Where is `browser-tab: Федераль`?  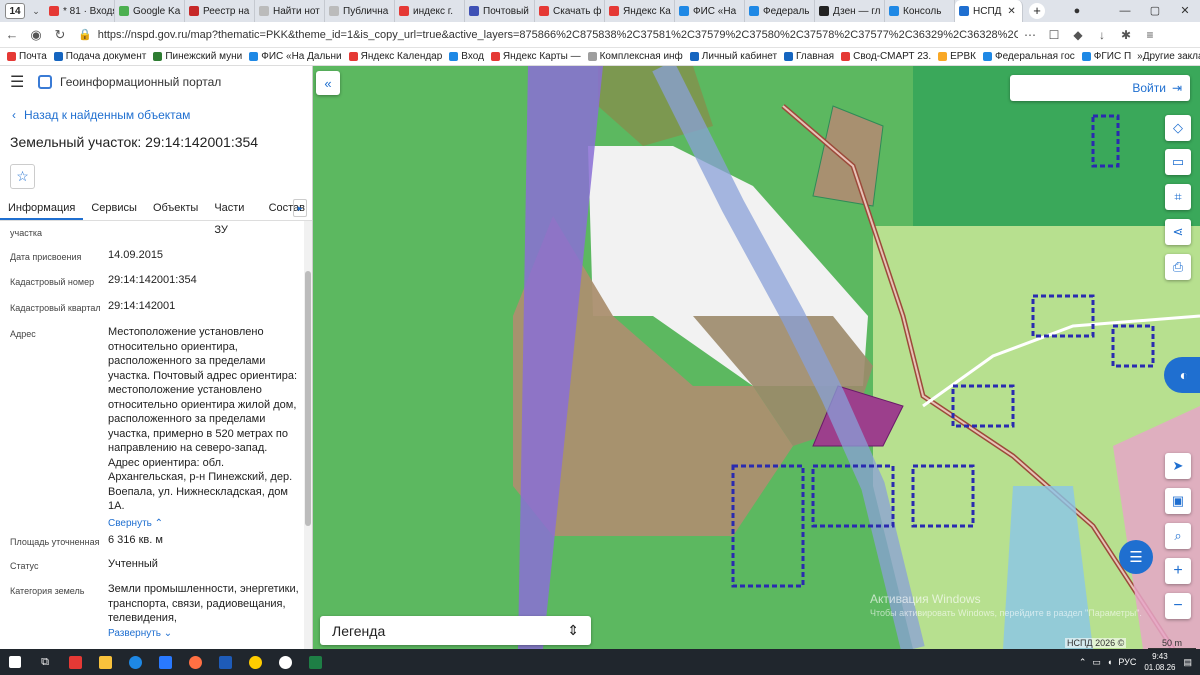
browser-tab: Федераль is located at coordinates (780, 11).